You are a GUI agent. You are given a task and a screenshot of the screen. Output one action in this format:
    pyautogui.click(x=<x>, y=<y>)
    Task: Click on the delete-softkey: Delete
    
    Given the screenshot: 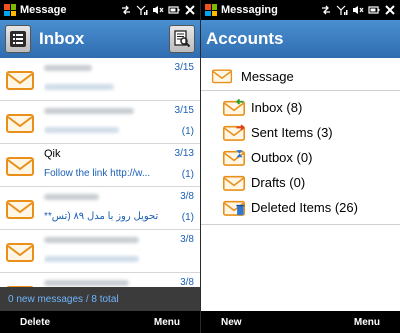 What is the action you would take?
    pyautogui.click(x=35, y=322)
    